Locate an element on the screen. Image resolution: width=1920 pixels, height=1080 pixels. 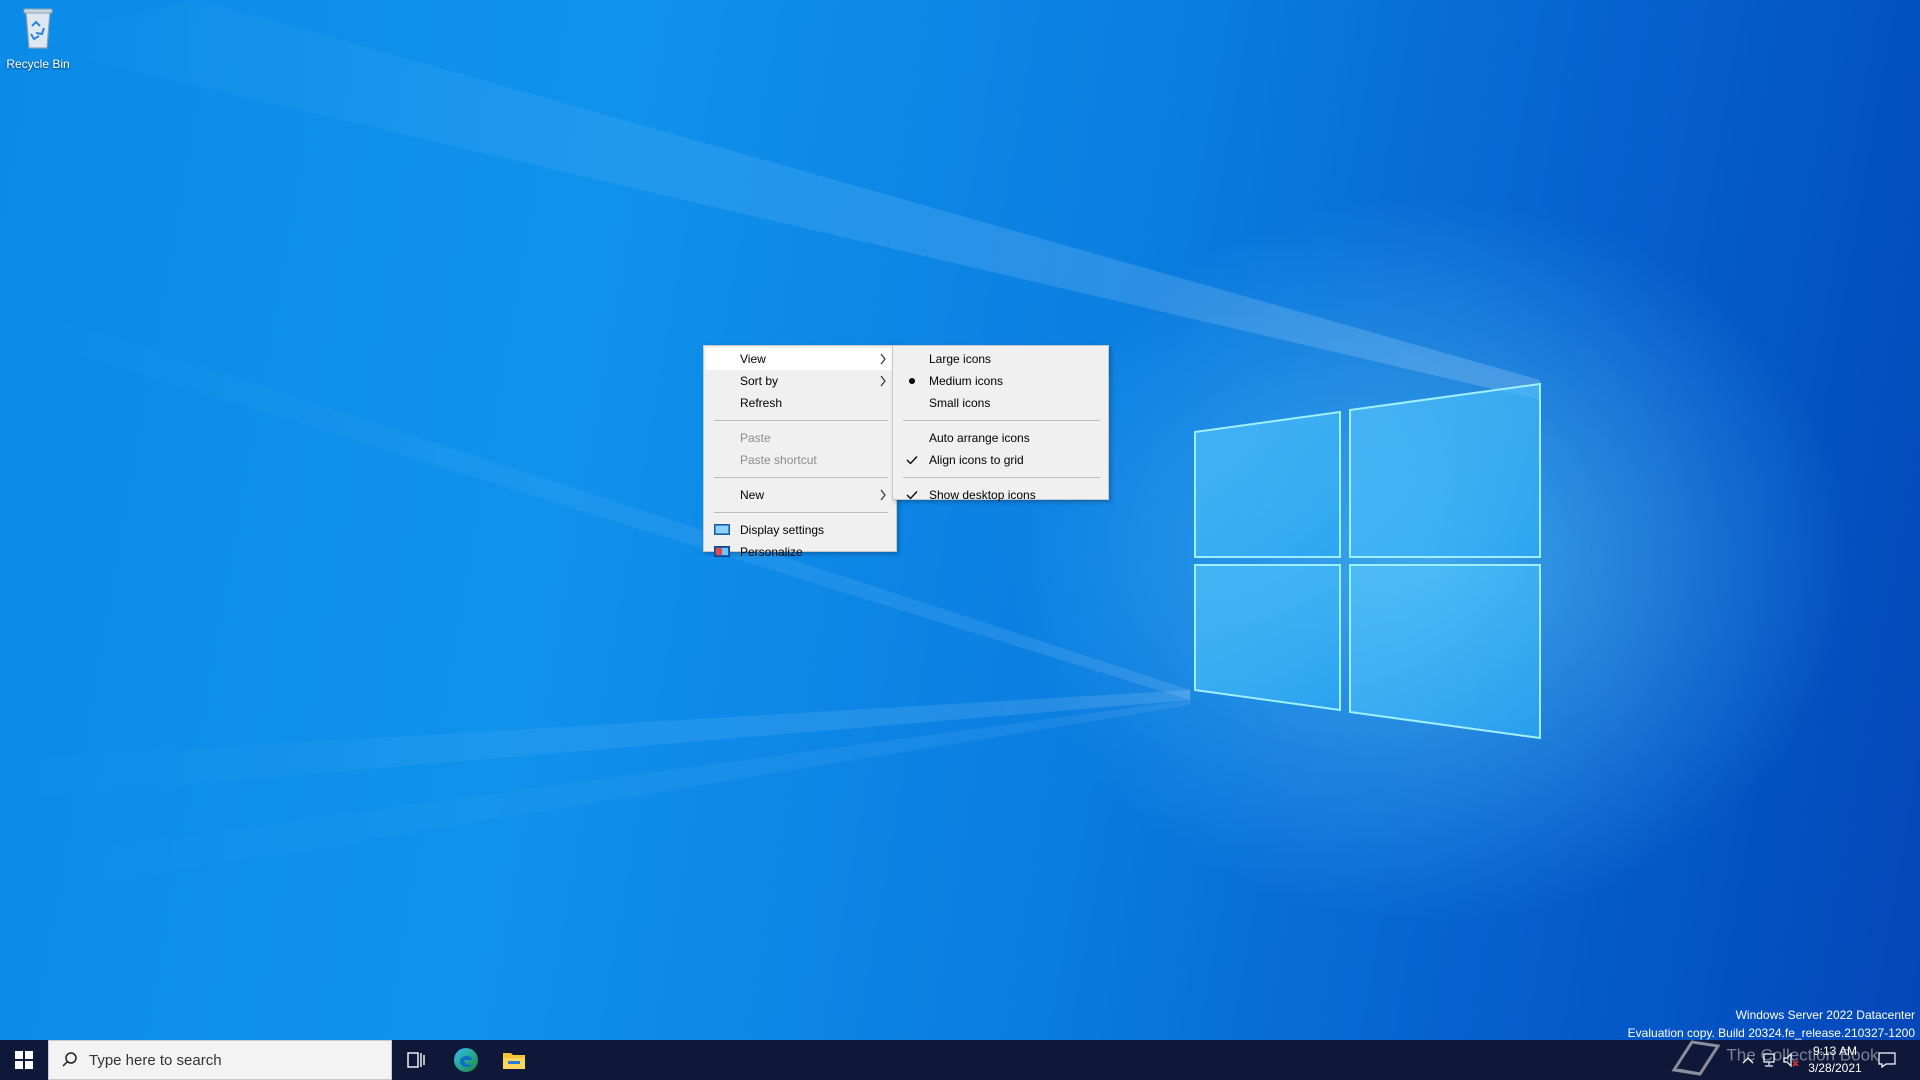
notification-icon is located at coordinates (1887, 1060).